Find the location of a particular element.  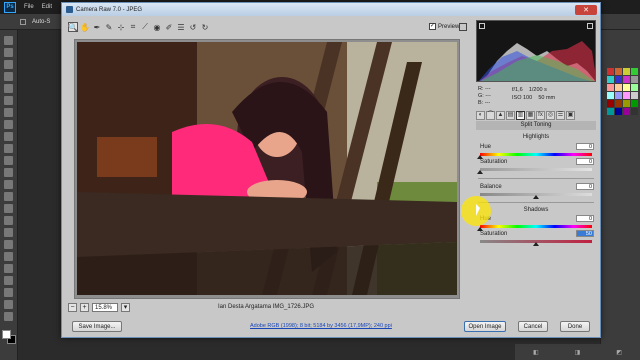

shadows-saturation-slider: Saturation 50 is located at coordinates (538, 238).